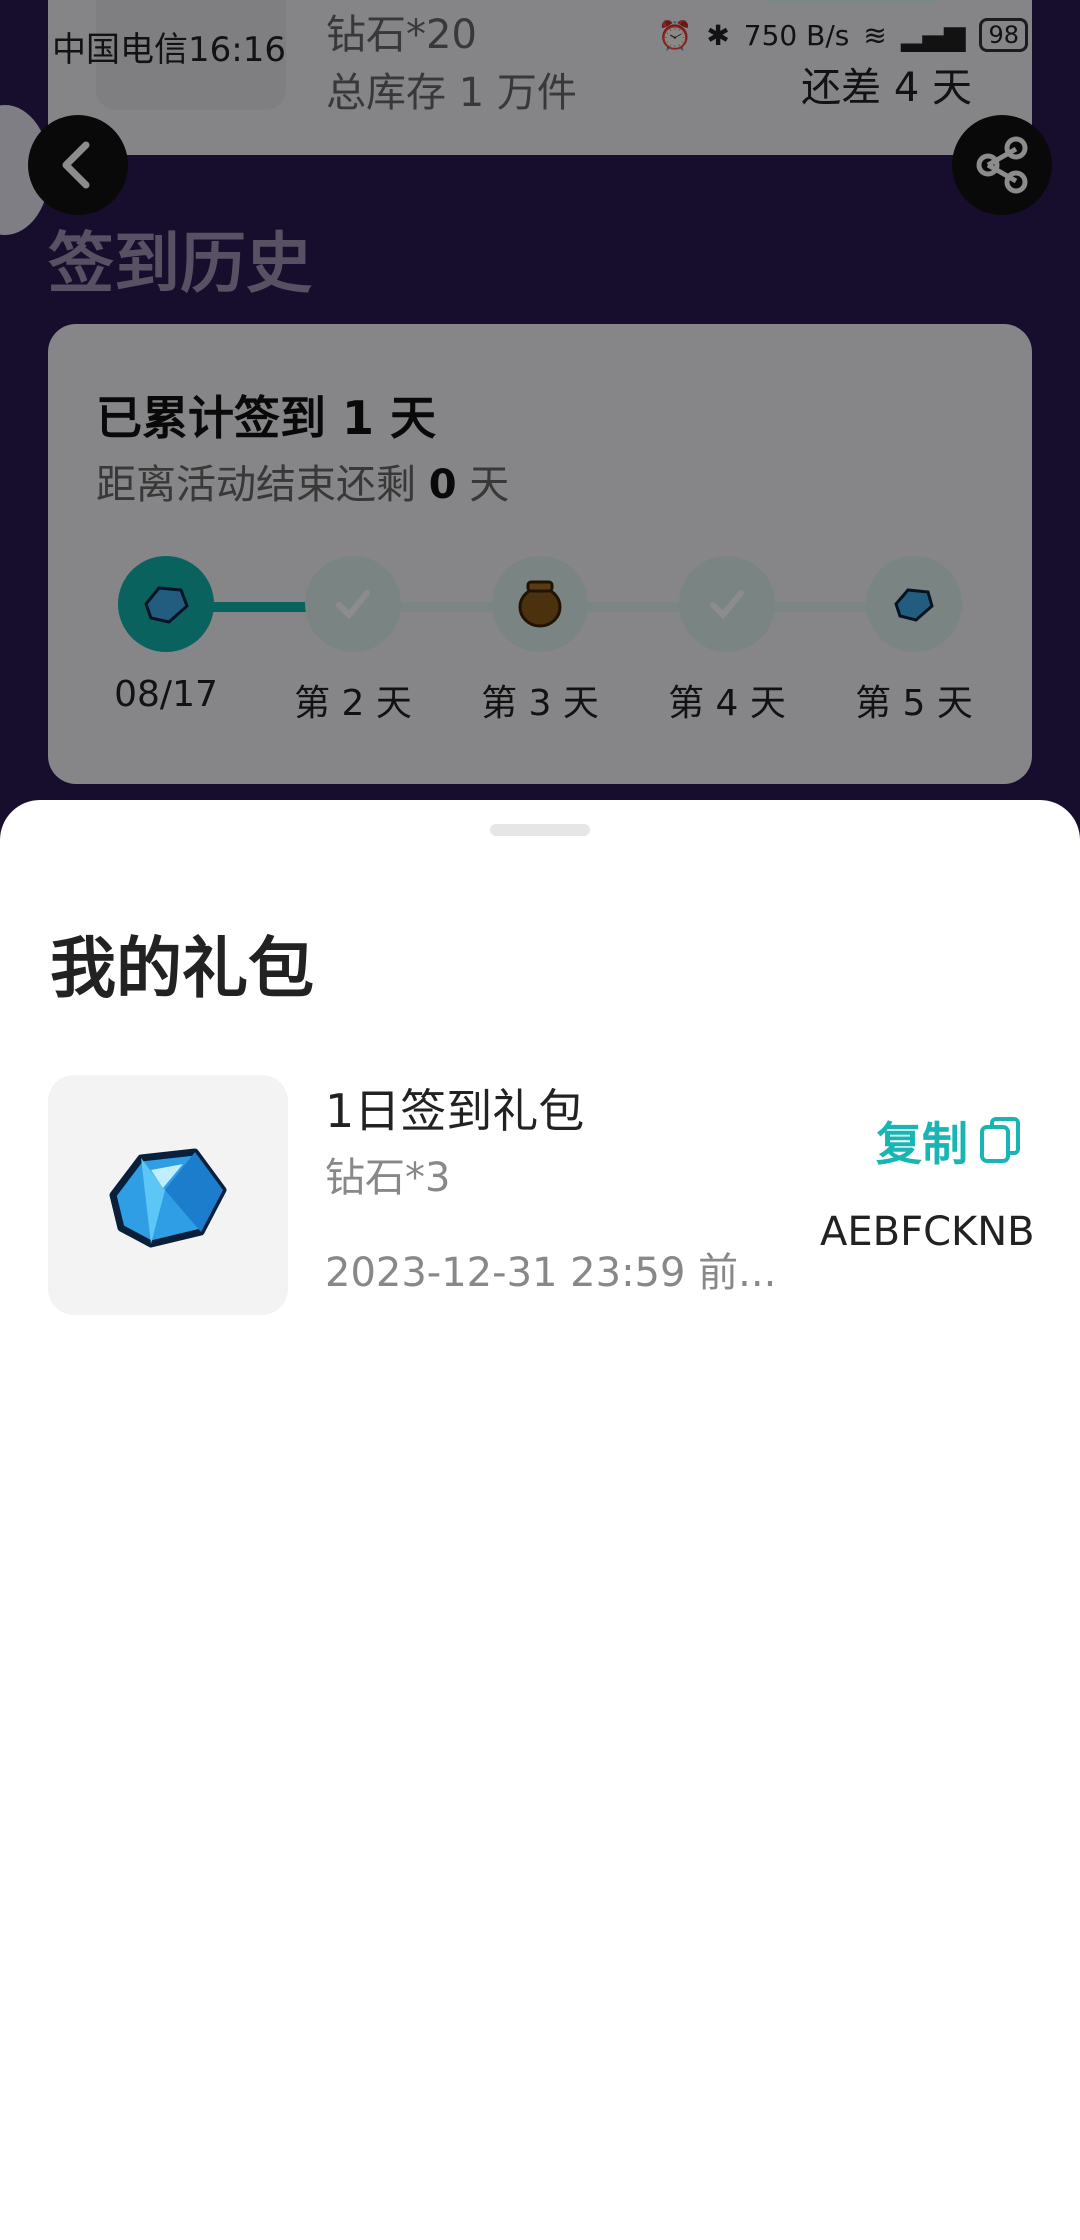 The width and height of the screenshot is (1080, 2240). What do you see at coordinates (922, 1144) in the screenshot?
I see `copy-label: 复制` at bounding box center [922, 1144].